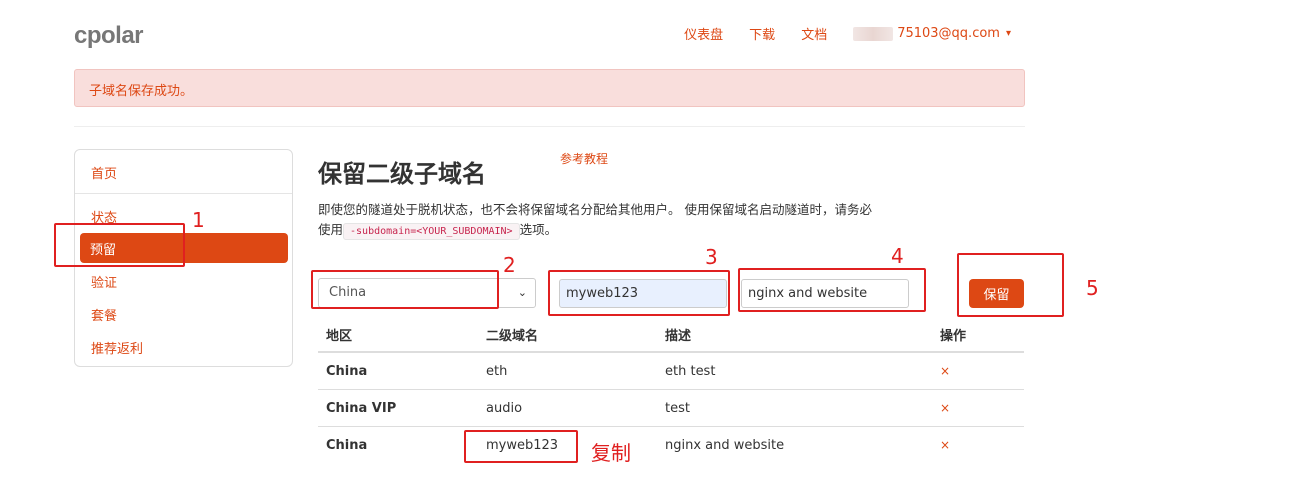  I want to click on top-nav: 仪表盘 下载 文档 75103@qq.com ▾, so click(847, 33).